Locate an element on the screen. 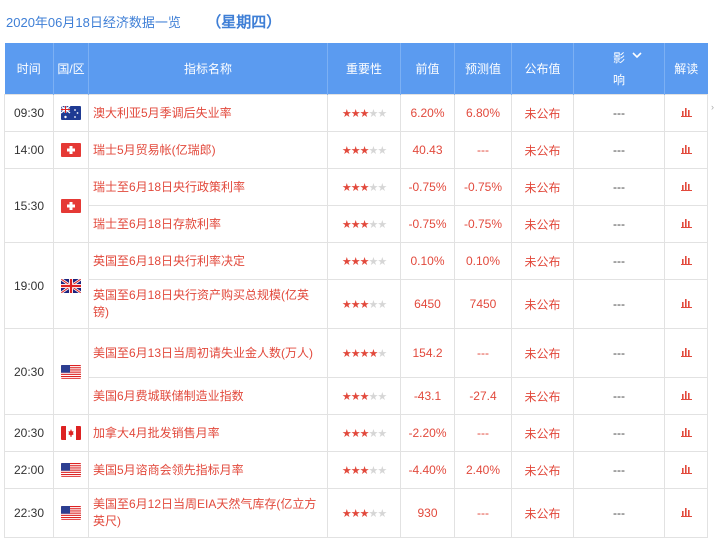  indicator-name: 瑞士5月贸易帐(亿瑞郎) is located at coordinates (208, 150).